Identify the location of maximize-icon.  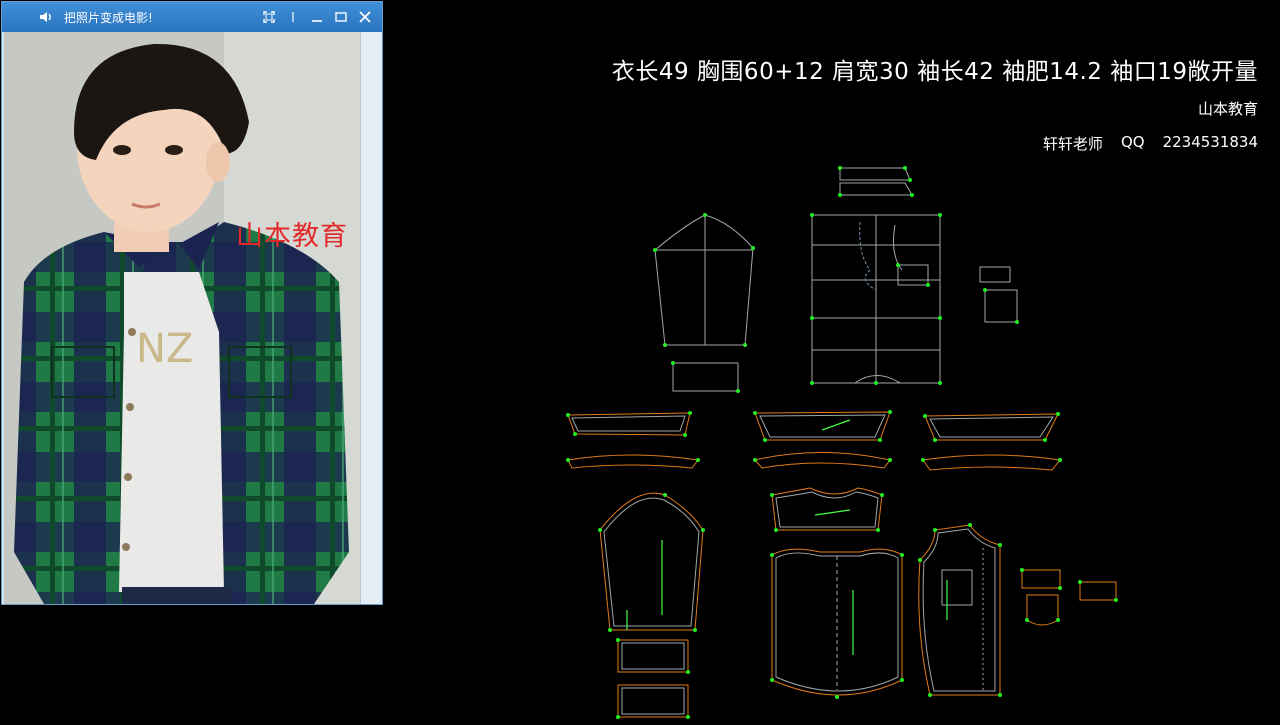
(341, 17).